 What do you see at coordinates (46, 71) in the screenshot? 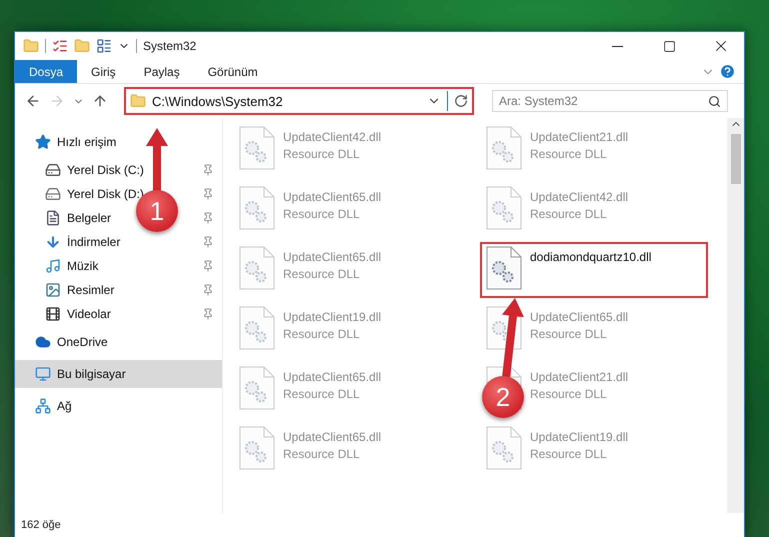
I see `ribbon-tab: Dosya` at bounding box center [46, 71].